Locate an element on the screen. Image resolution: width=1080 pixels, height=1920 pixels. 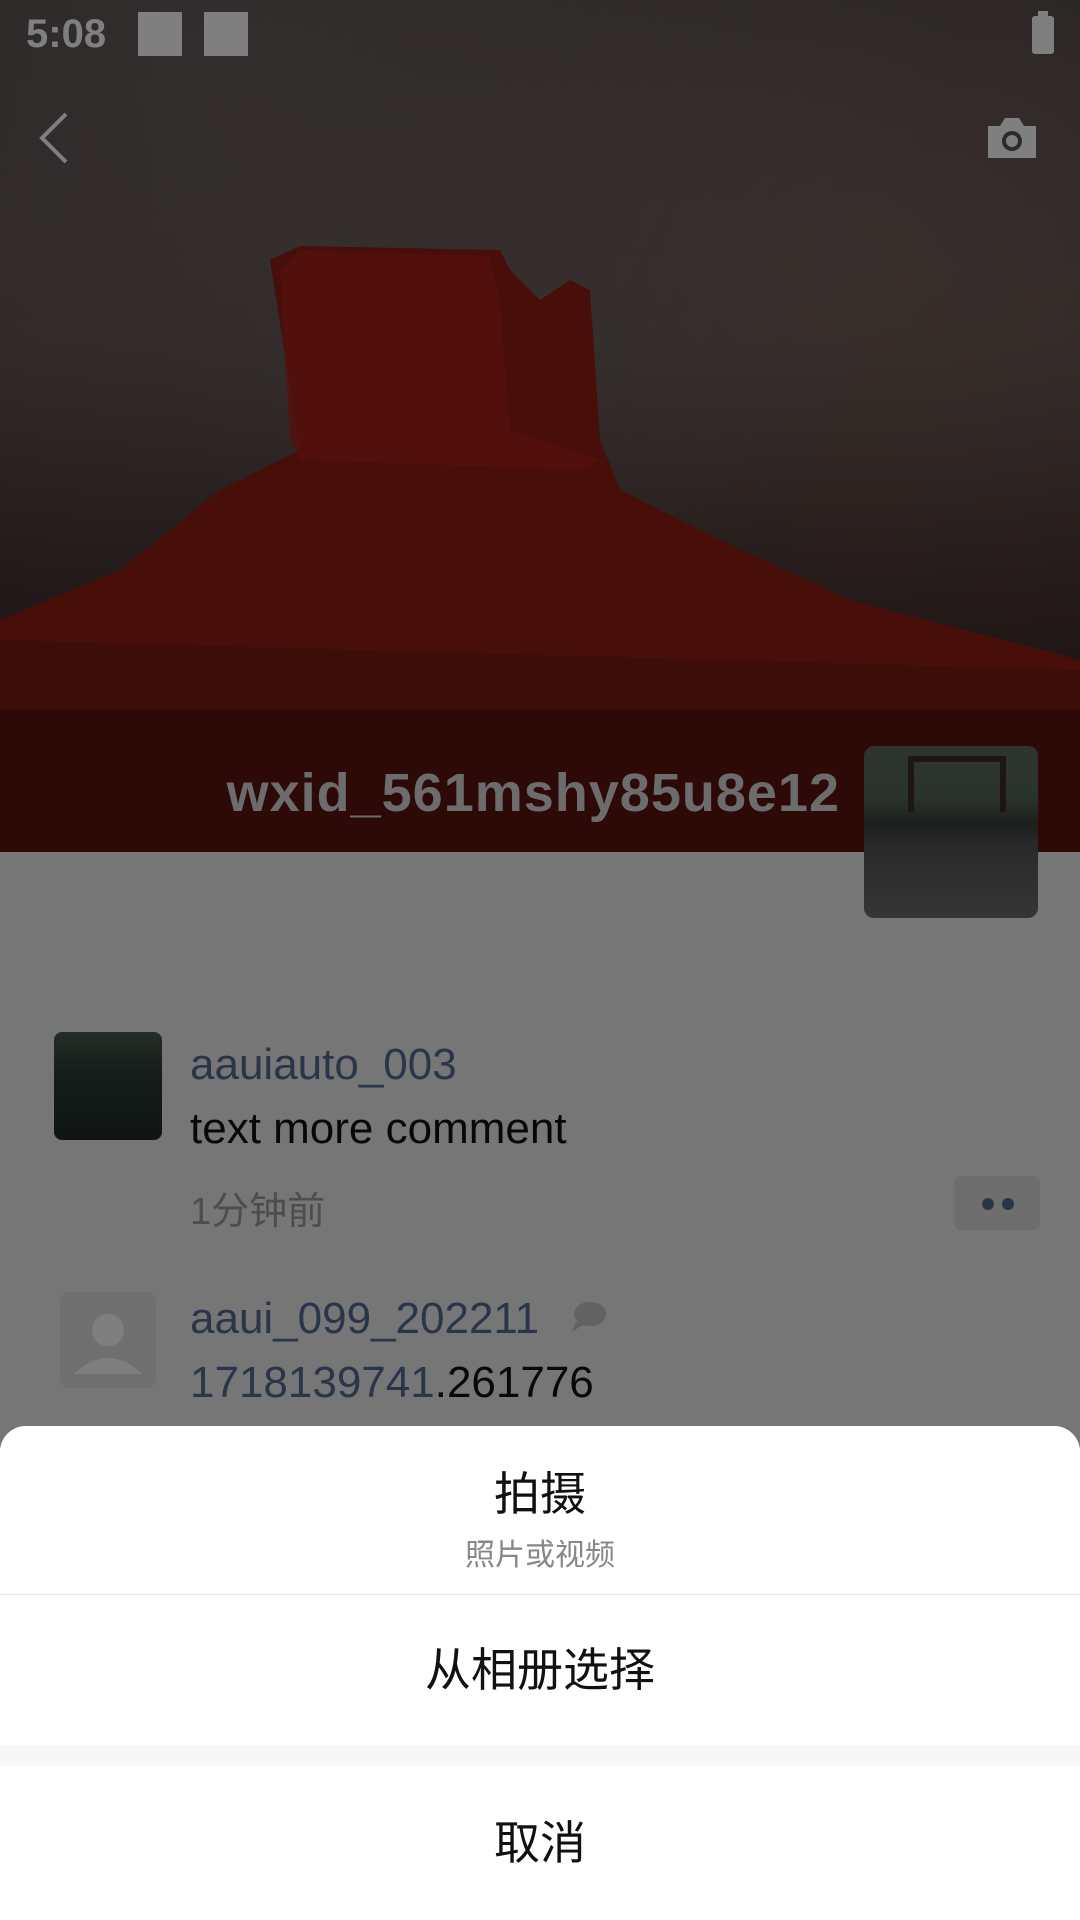
album-option-title: 从相册选择 is located at coordinates (540, 1670).